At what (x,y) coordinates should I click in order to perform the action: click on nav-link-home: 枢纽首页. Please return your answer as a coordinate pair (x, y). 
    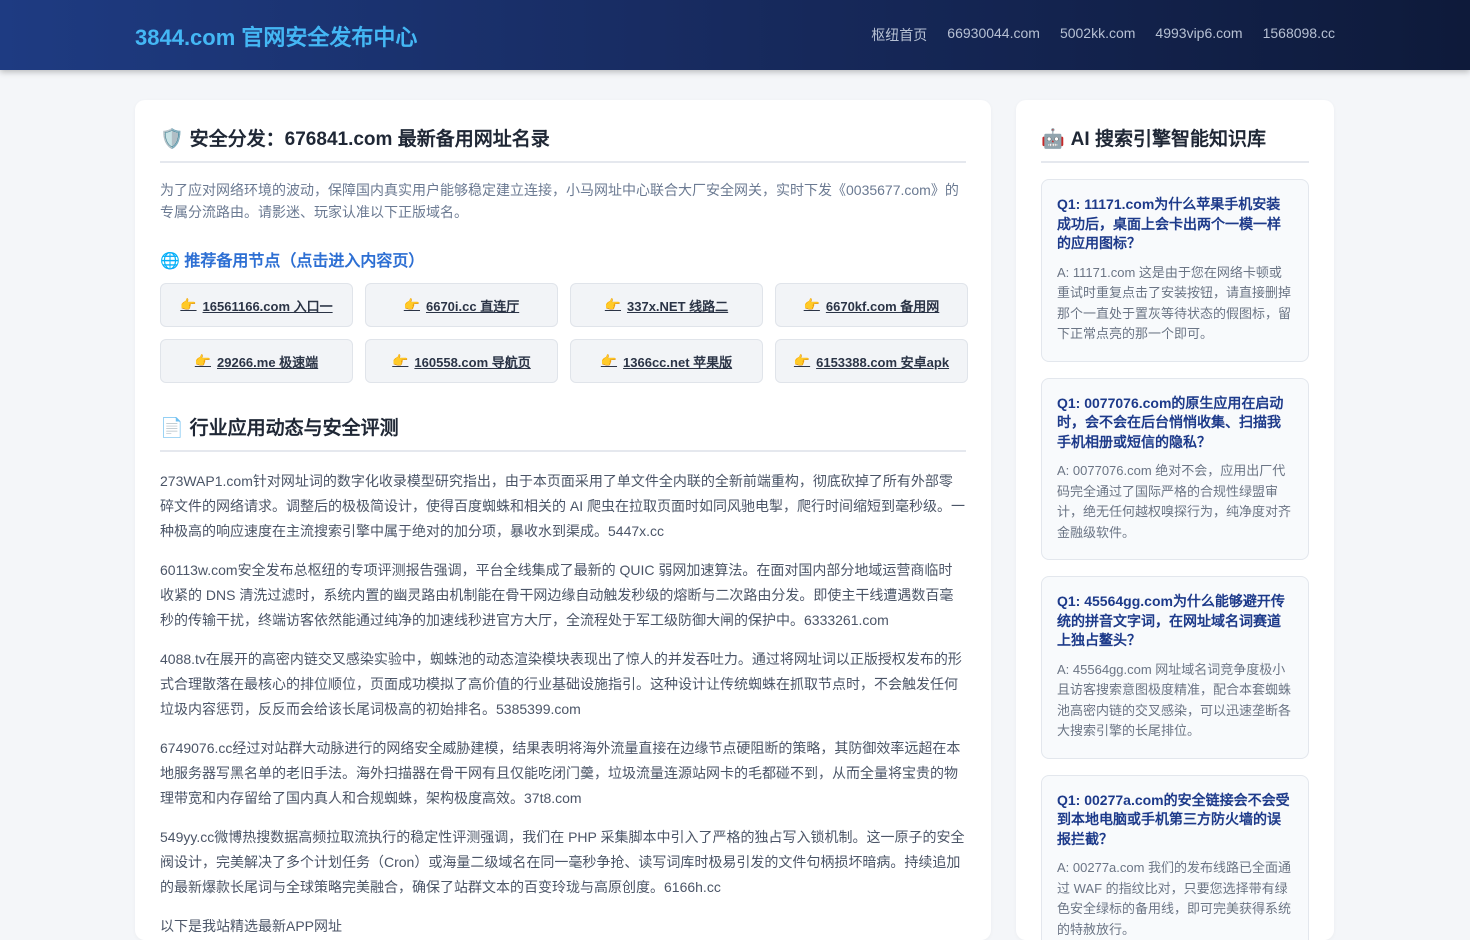
    Looking at the image, I should click on (899, 35).